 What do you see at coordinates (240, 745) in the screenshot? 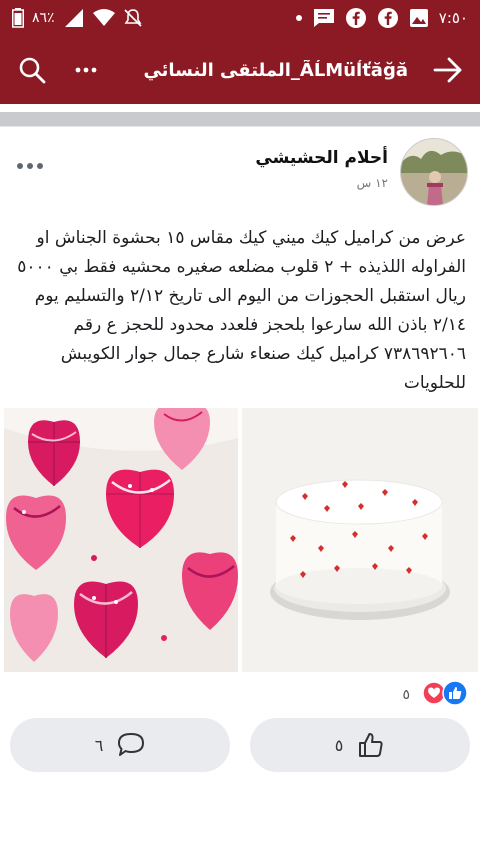
I see `post-actions: ٦ ٥` at bounding box center [240, 745].